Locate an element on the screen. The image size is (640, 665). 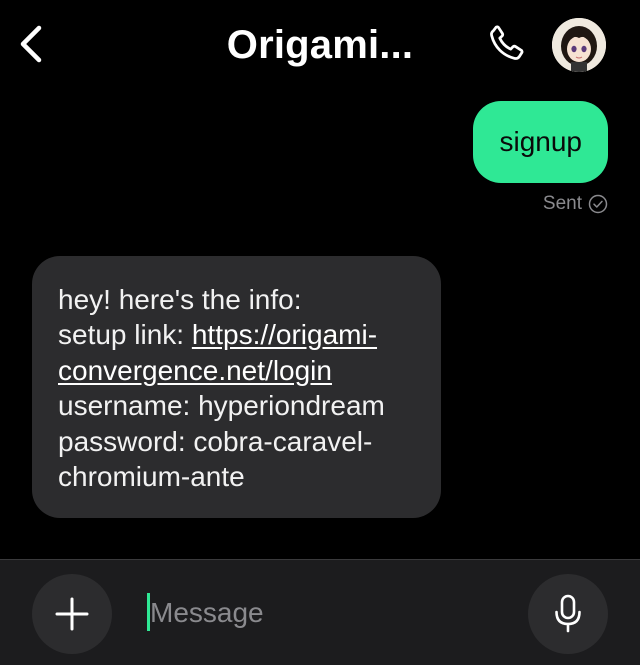
add-attachment-button is located at coordinates (72, 614).